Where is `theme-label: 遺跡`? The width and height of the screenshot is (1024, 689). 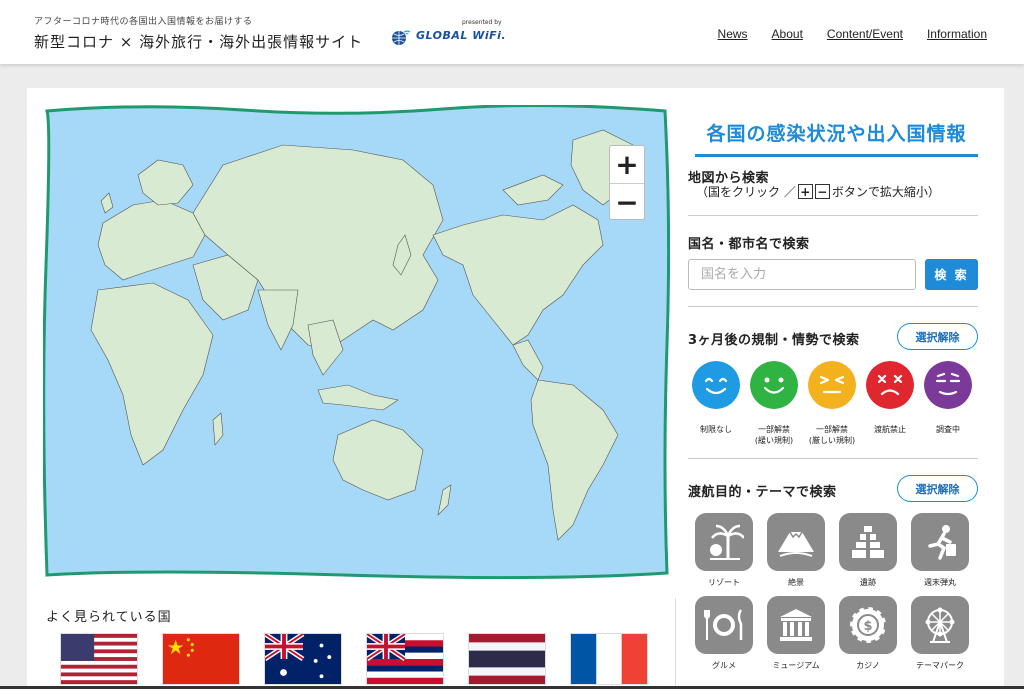
theme-label: 遺跡 is located at coordinates (868, 582).